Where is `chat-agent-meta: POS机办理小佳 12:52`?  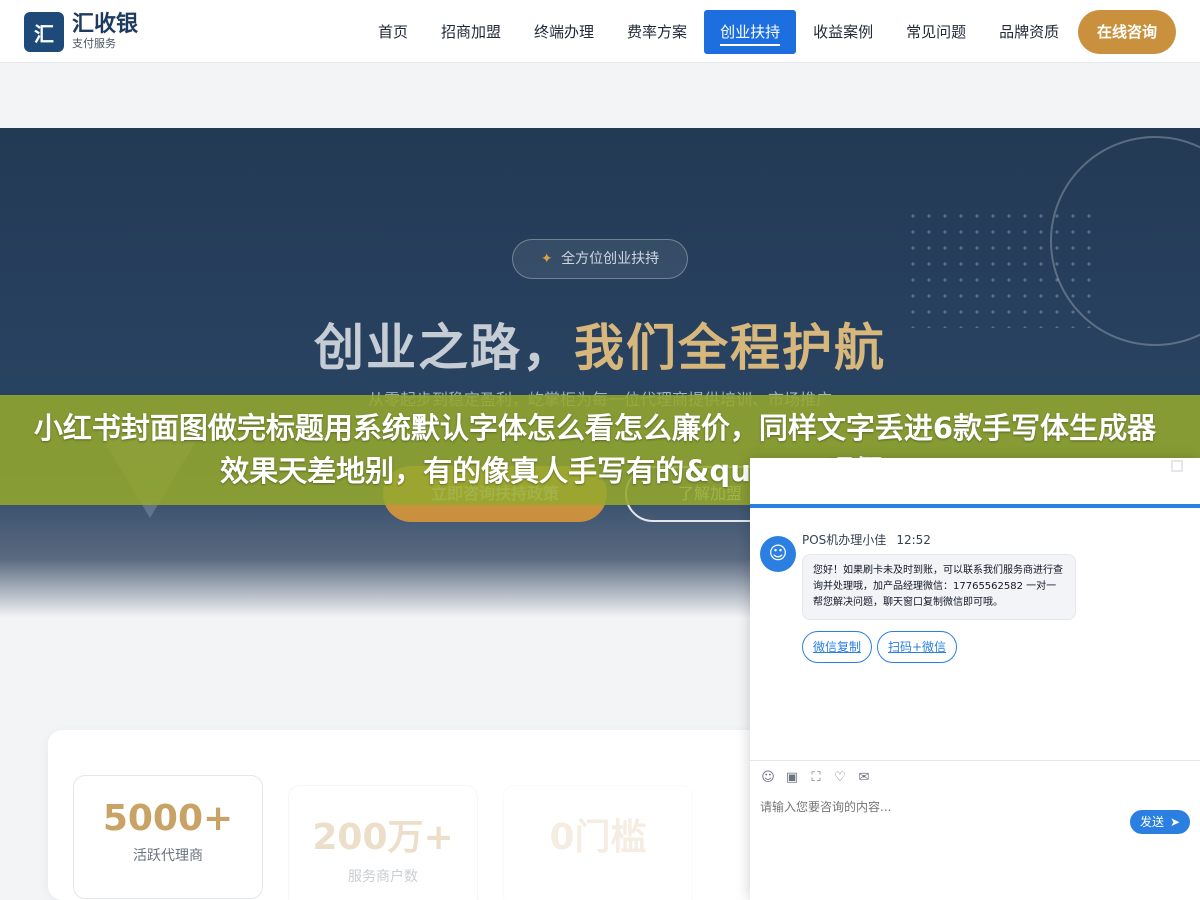 chat-agent-meta: POS机办理小佳 12:52 is located at coordinates (866, 539).